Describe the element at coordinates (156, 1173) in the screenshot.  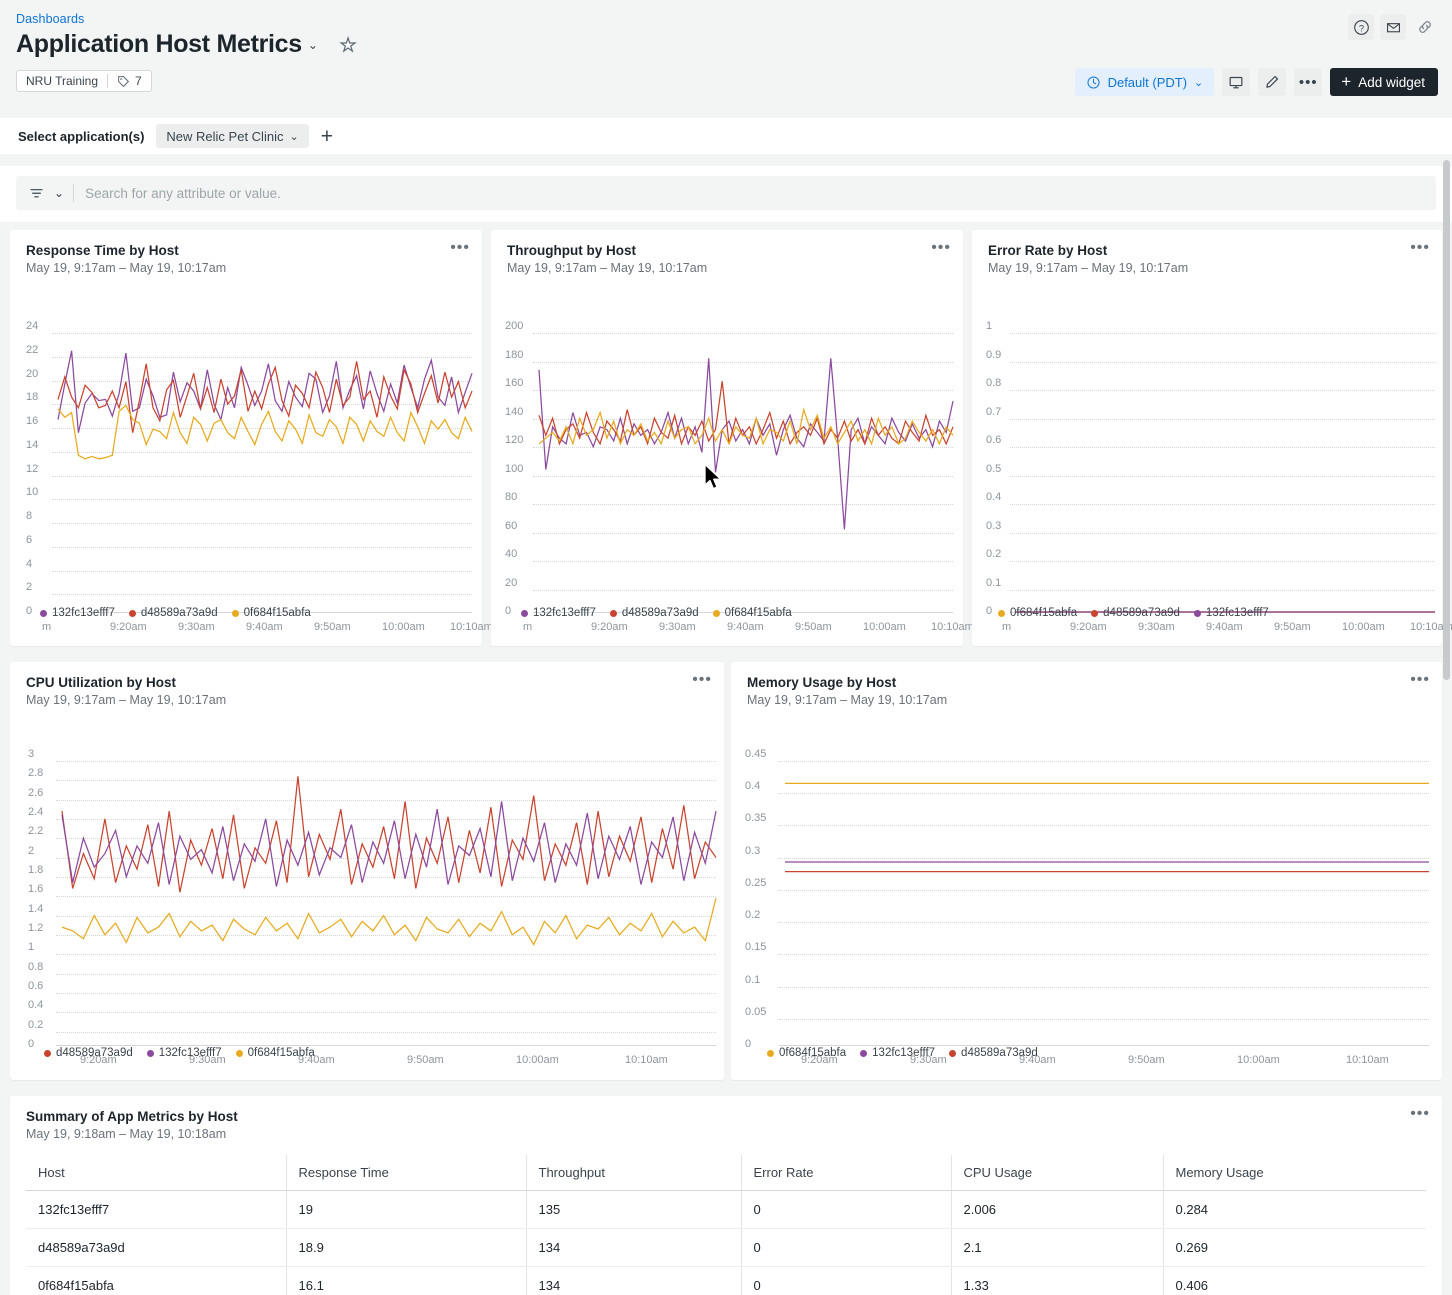
I see `table-column-header: Host` at that location.